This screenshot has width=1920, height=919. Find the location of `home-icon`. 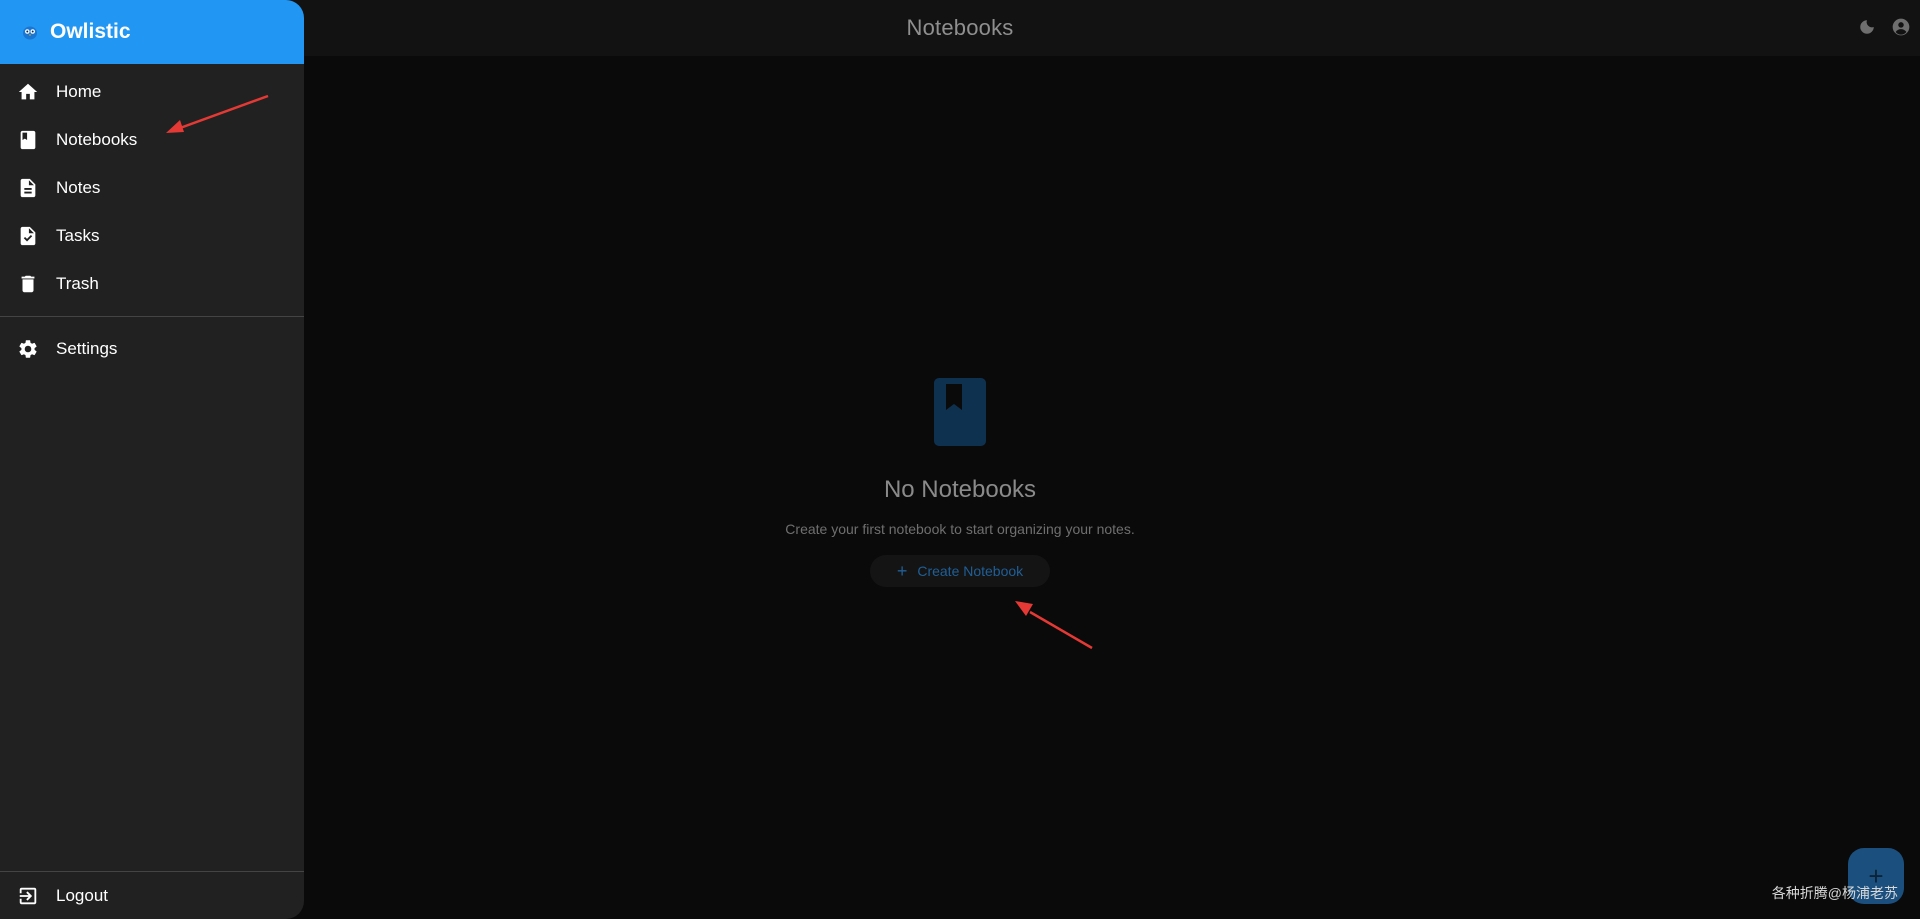

home-icon is located at coordinates (28, 92).